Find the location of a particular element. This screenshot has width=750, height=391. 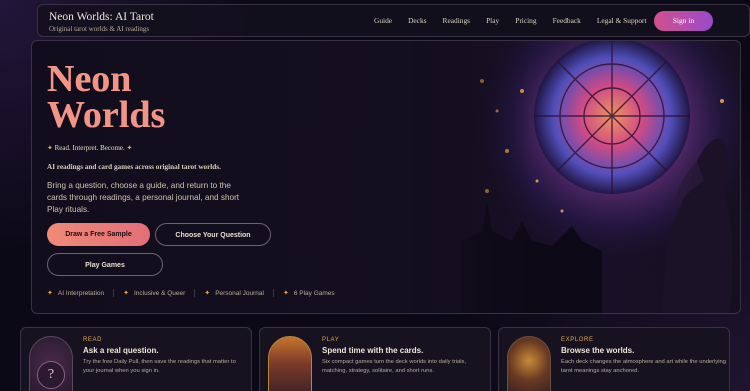

brand-title: Neon Worlds: AI Tarot is located at coordinates (101, 17).